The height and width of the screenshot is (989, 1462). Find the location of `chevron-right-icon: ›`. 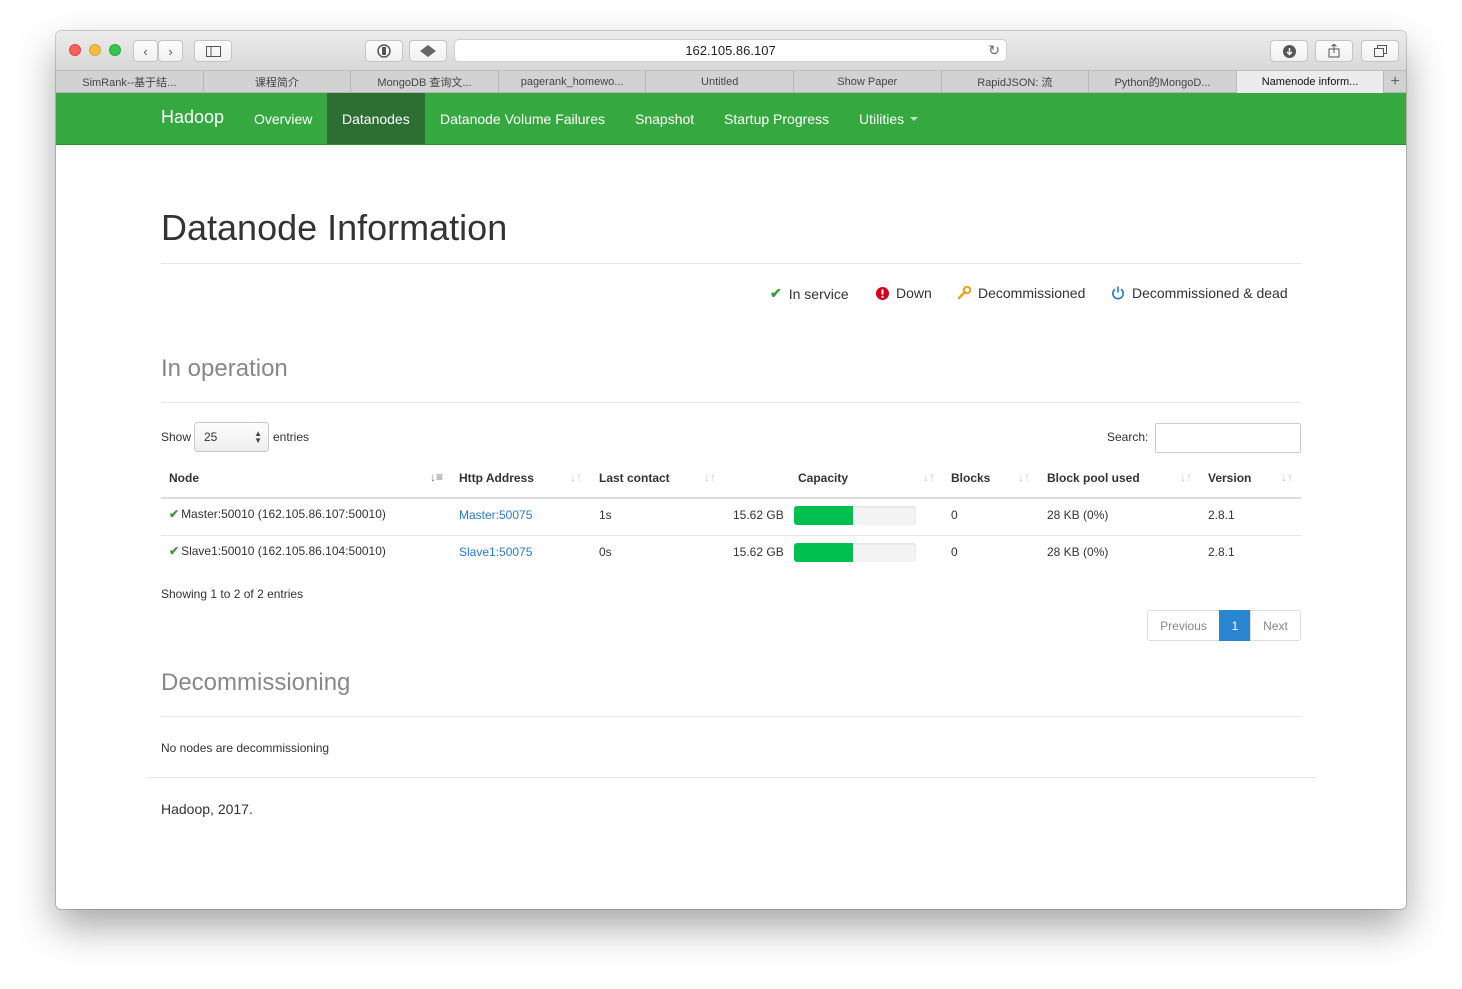

chevron-right-icon: › is located at coordinates (170, 51).